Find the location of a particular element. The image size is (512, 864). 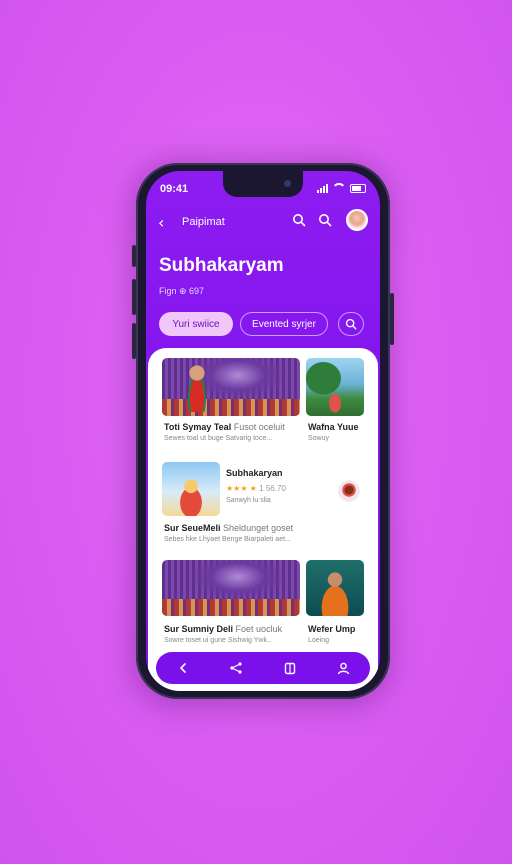

search-chip-button is located at coordinates (351, 324).